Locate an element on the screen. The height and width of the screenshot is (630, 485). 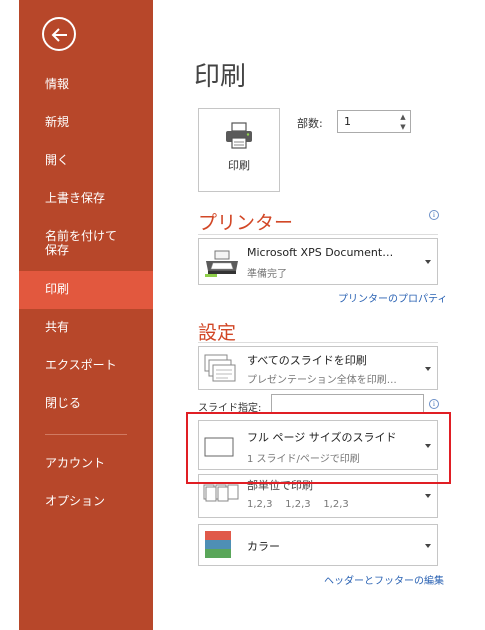
nav-item-options: オプション is located at coordinates (86, 502).